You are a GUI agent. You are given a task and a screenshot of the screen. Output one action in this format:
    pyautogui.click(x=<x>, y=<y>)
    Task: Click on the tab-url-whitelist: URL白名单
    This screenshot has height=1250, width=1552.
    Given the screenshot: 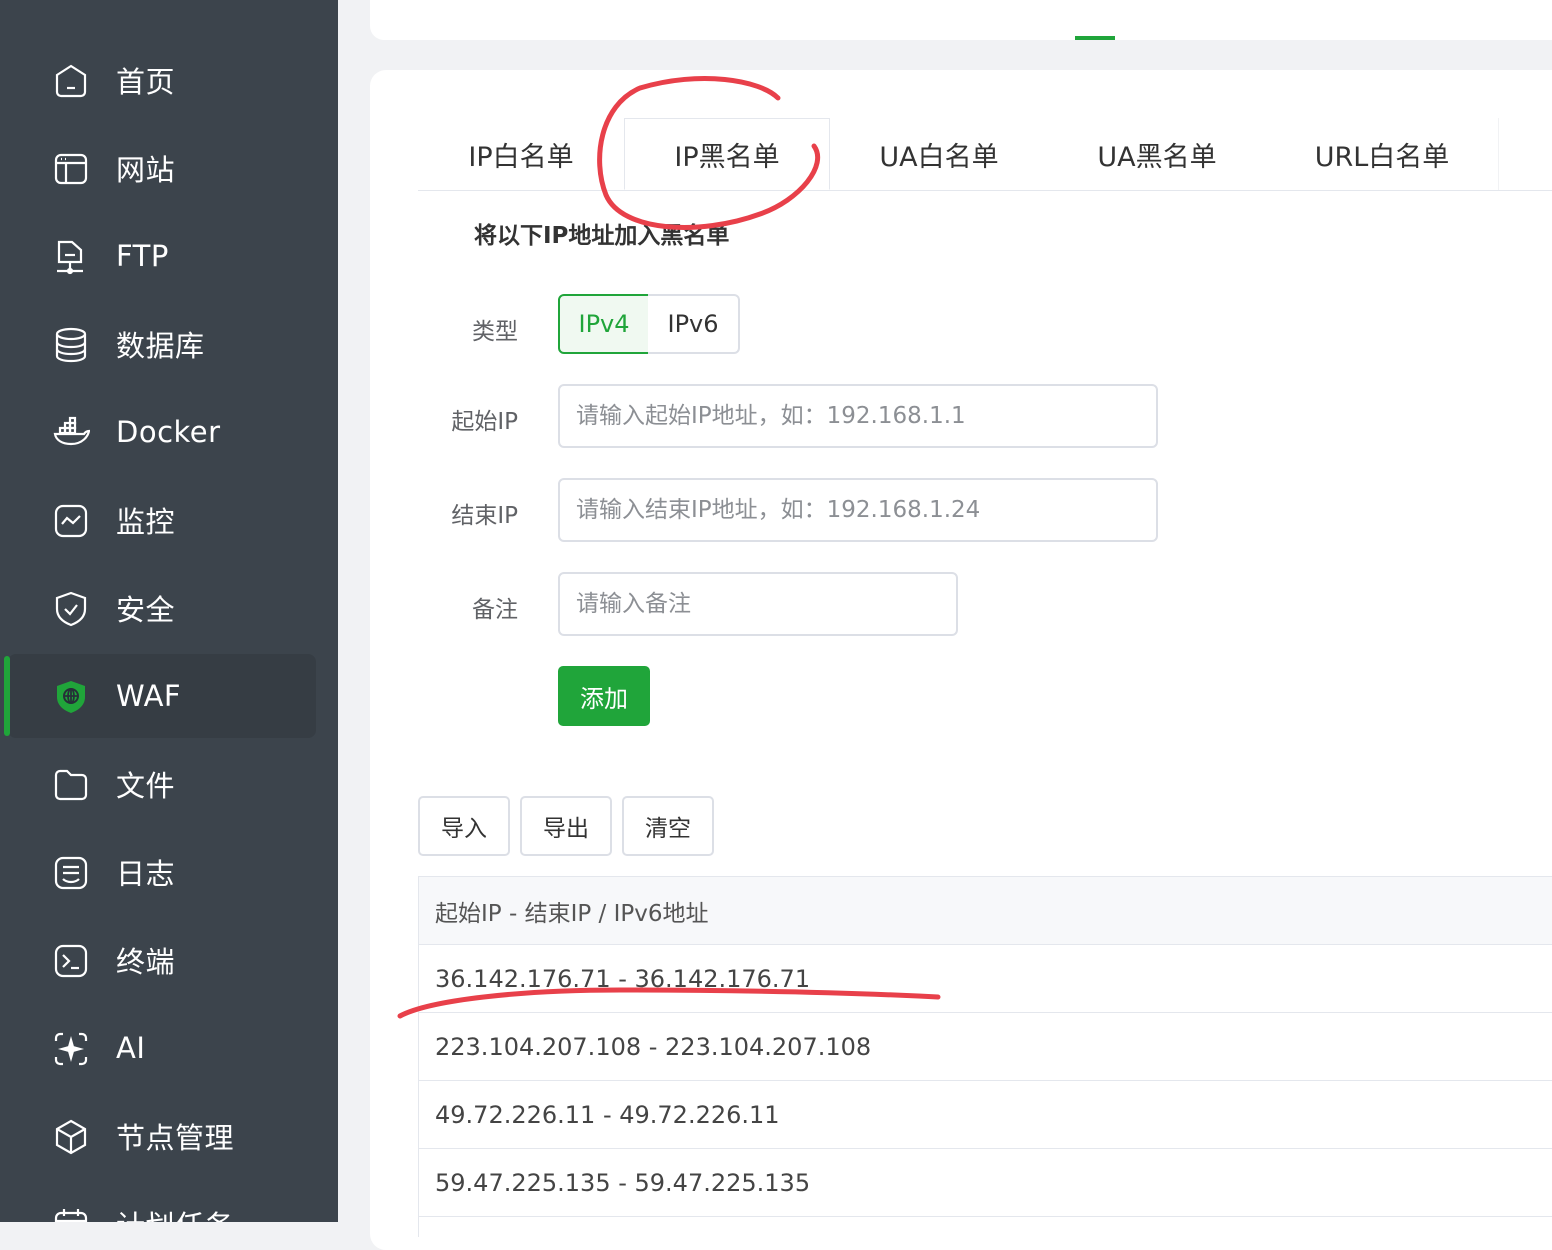 What is the action you would take?
    pyautogui.click(x=1382, y=154)
    